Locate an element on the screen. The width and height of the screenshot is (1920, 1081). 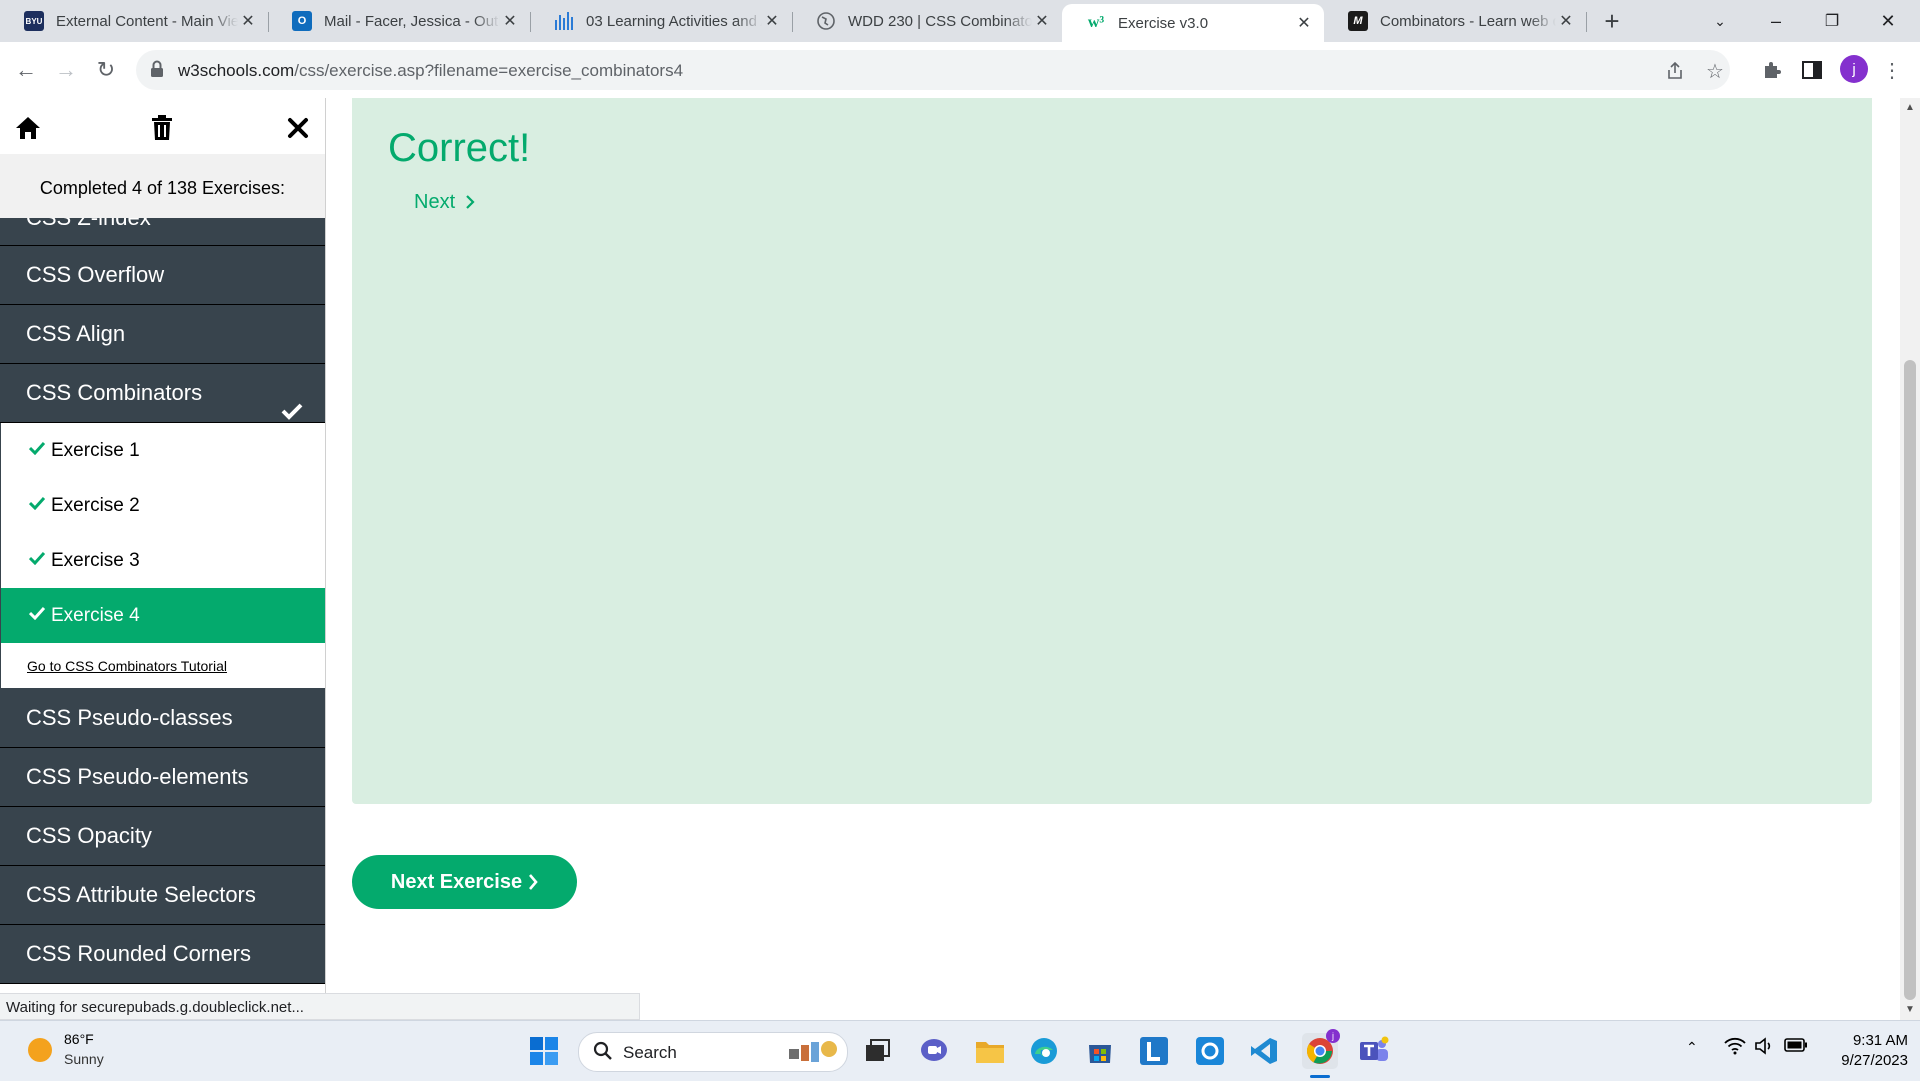
battery-icon is located at coordinates (1796, 1047).